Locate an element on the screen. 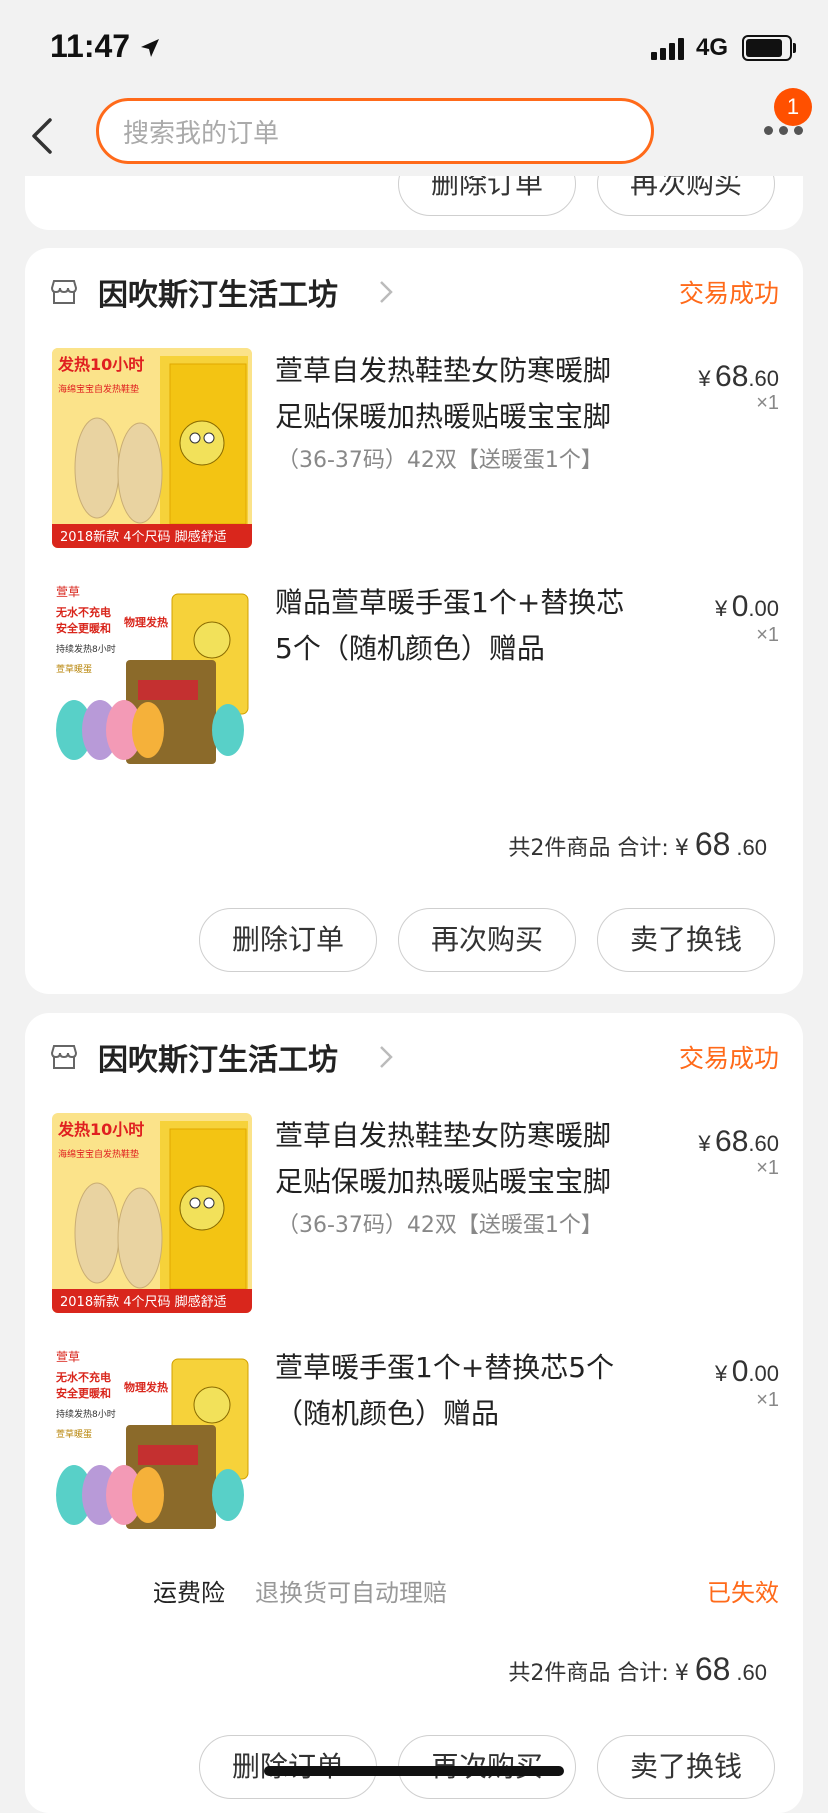  notification-badge: 1 is located at coordinates (793, 107).